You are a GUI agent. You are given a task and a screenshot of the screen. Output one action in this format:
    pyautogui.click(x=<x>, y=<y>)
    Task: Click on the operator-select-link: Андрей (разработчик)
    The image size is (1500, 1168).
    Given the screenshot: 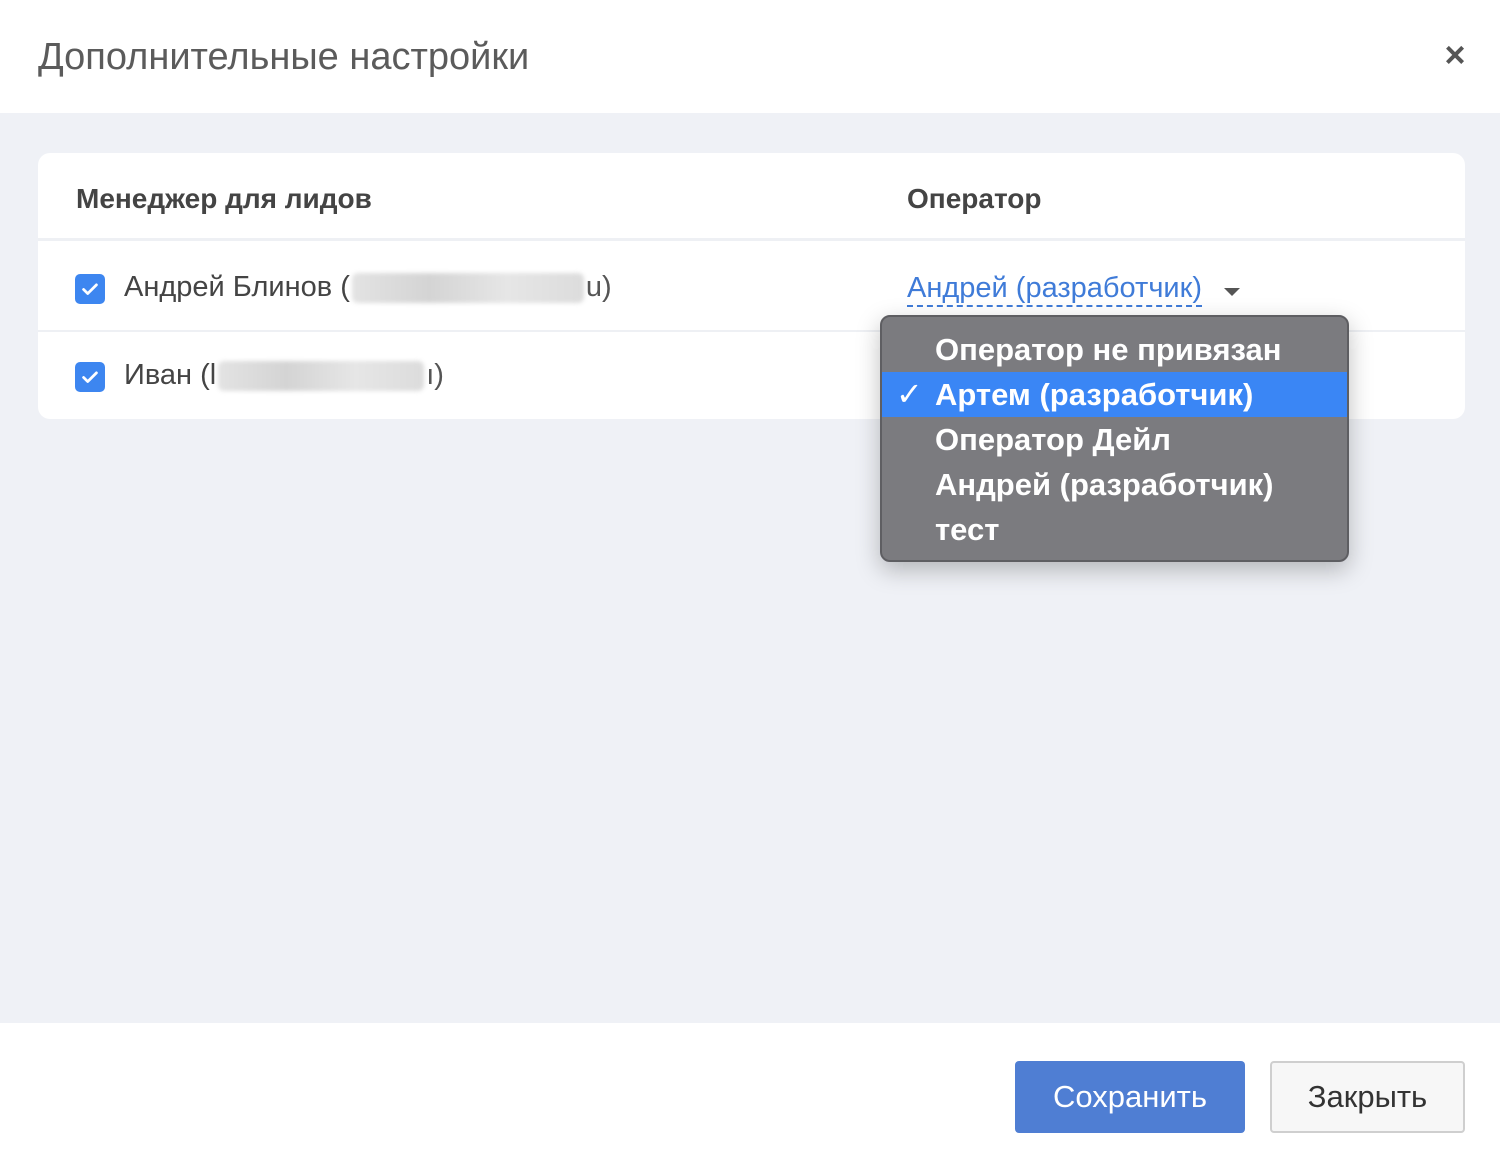 What is the action you would take?
    pyautogui.click(x=1054, y=289)
    